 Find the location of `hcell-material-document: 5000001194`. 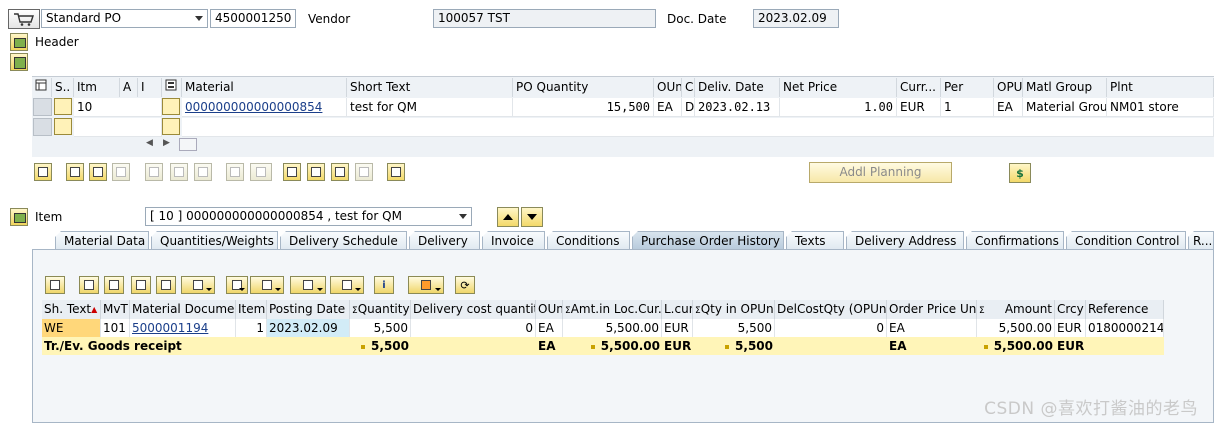

hcell-material-document: 5000001194 is located at coordinates (183, 328).